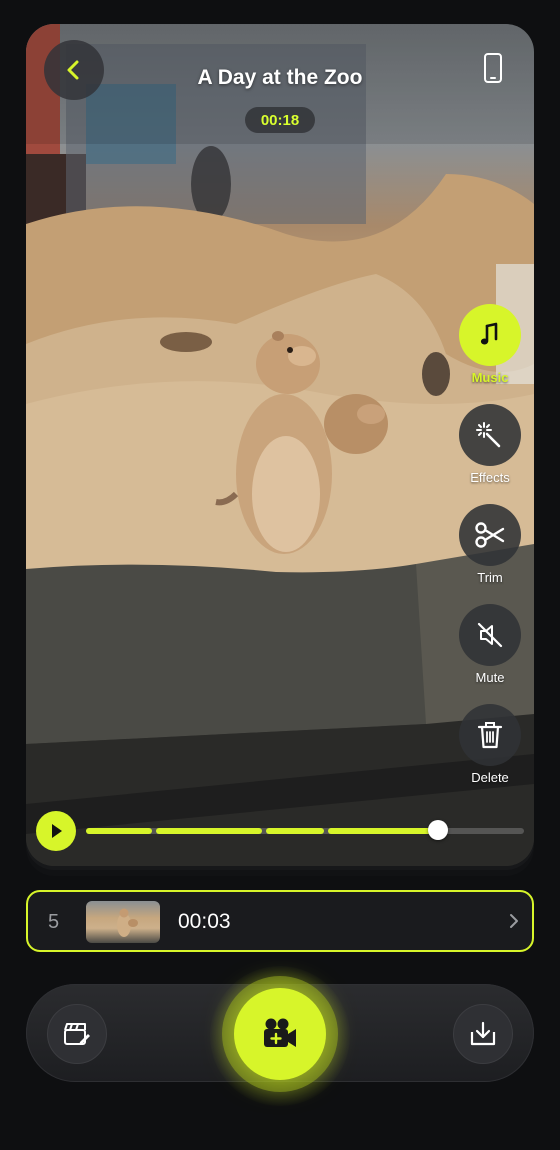 The width and height of the screenshot is (560, 1150). I want to click on tool-delete: Delete, so click(490, 744).